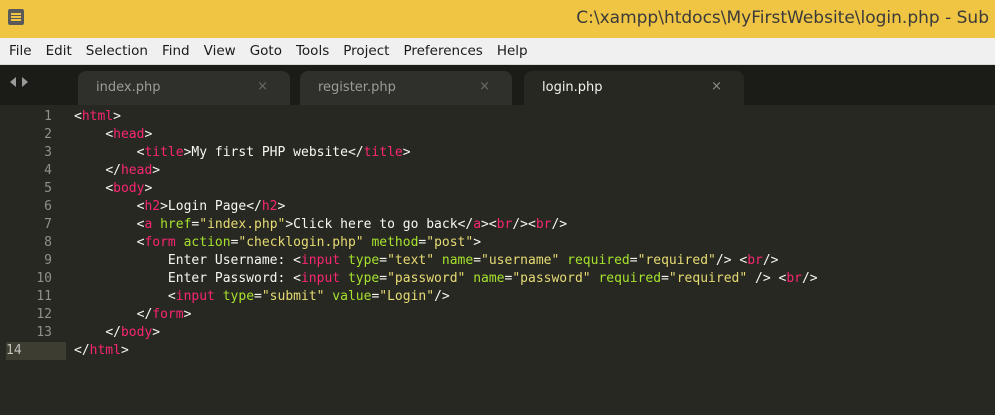 The image size is (995, 415). Describe the element at coordinates (273, 152) in the screenshot. I see `code-token: >My first PHP website</` at that location.